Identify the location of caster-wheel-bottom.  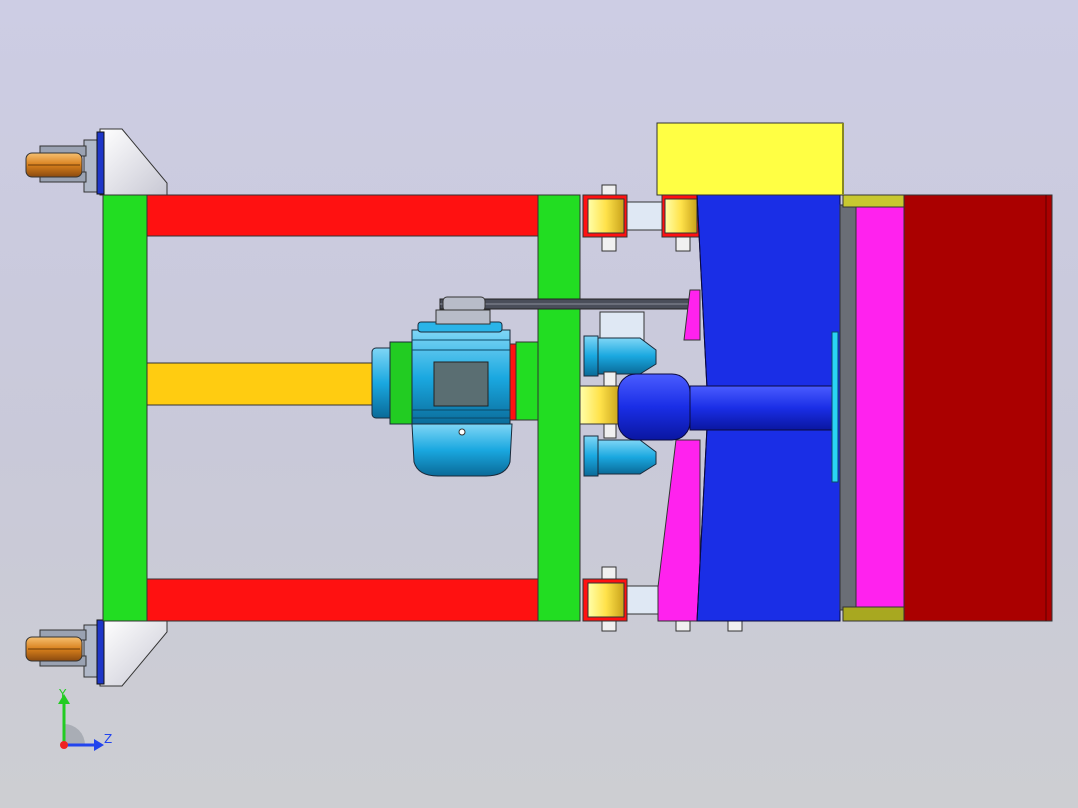
(65, 652).